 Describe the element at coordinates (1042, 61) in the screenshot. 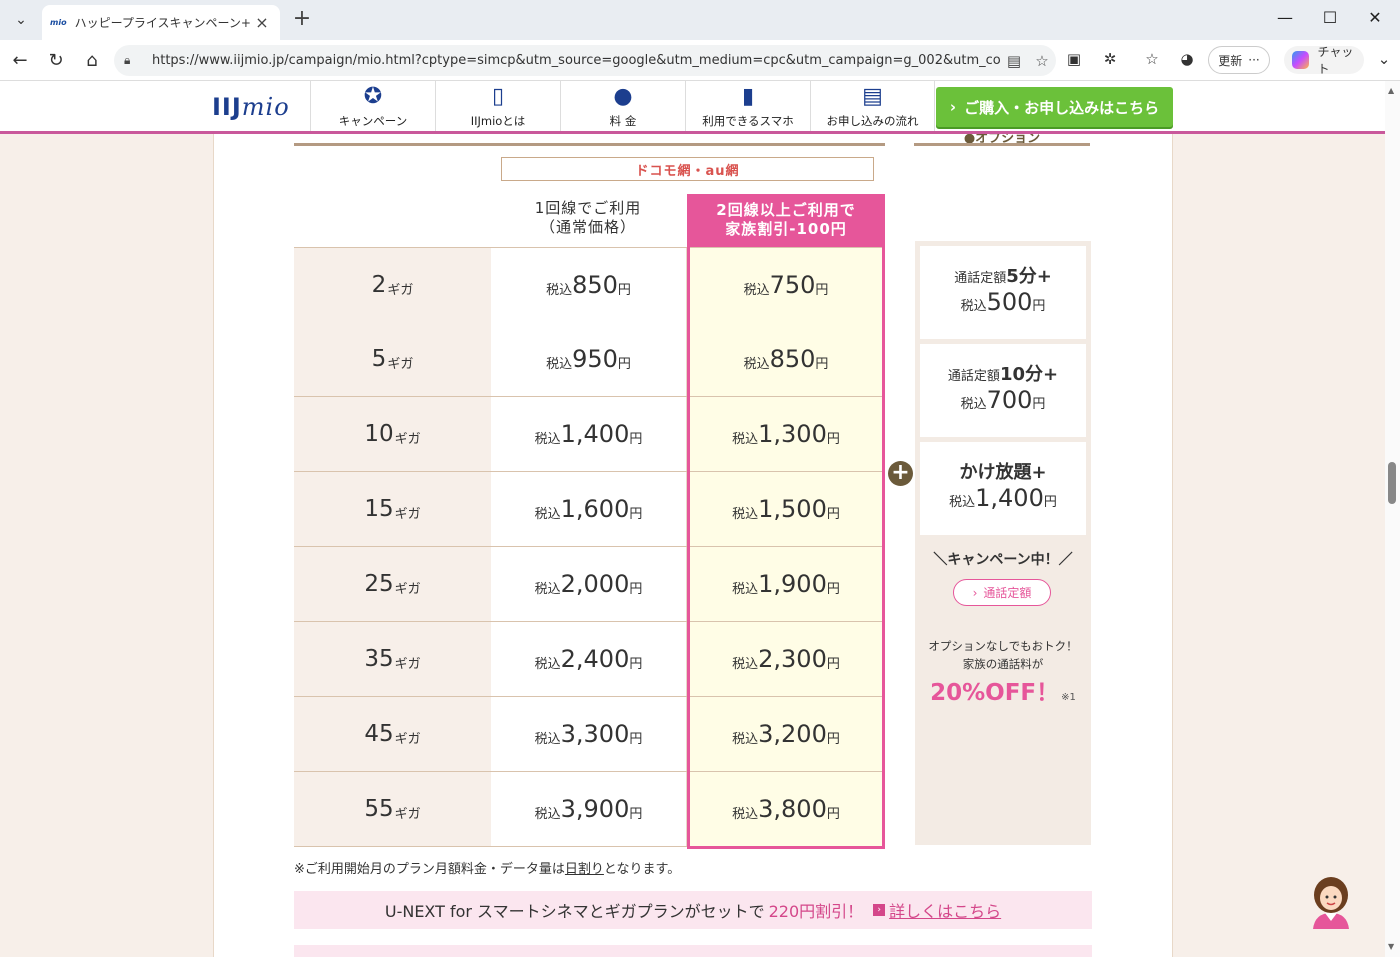

I see `favorite-star-icon: ☆` at that location.